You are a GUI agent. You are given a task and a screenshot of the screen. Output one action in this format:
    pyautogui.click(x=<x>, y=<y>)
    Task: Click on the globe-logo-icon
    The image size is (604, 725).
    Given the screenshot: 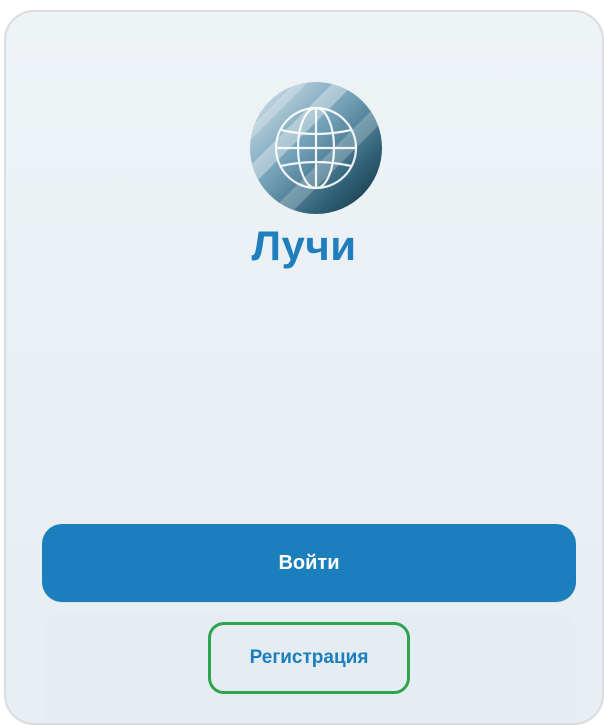 What is the action you would take?
    pyautogui.click(x=316, y=148)
    